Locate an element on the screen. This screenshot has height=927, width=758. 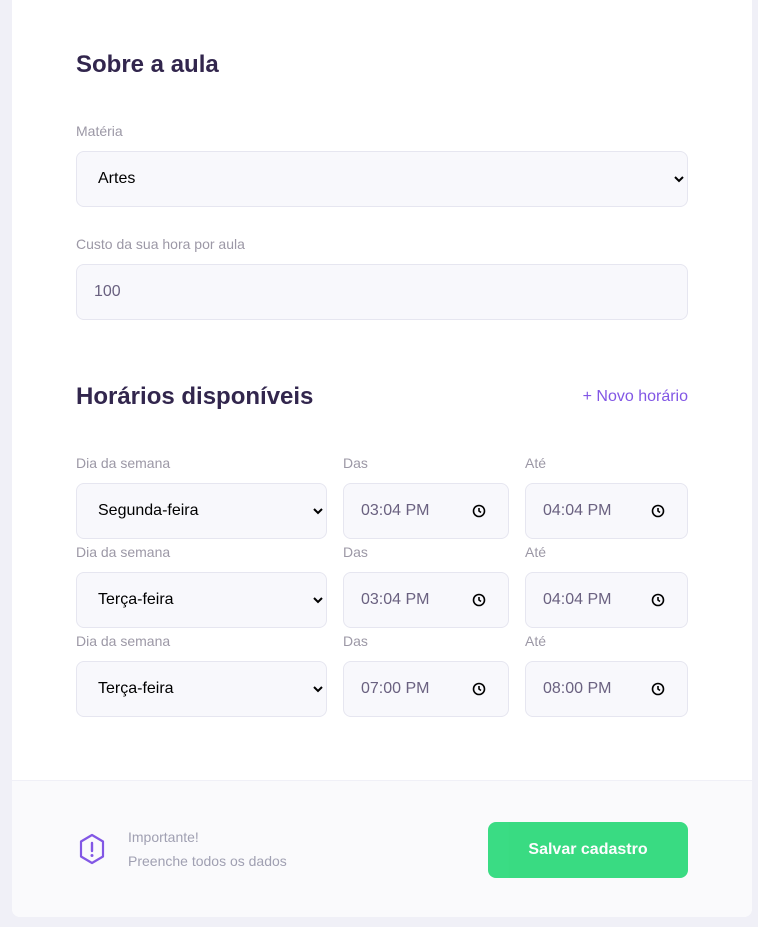
warning-icon is located at coordinates (92, 849).